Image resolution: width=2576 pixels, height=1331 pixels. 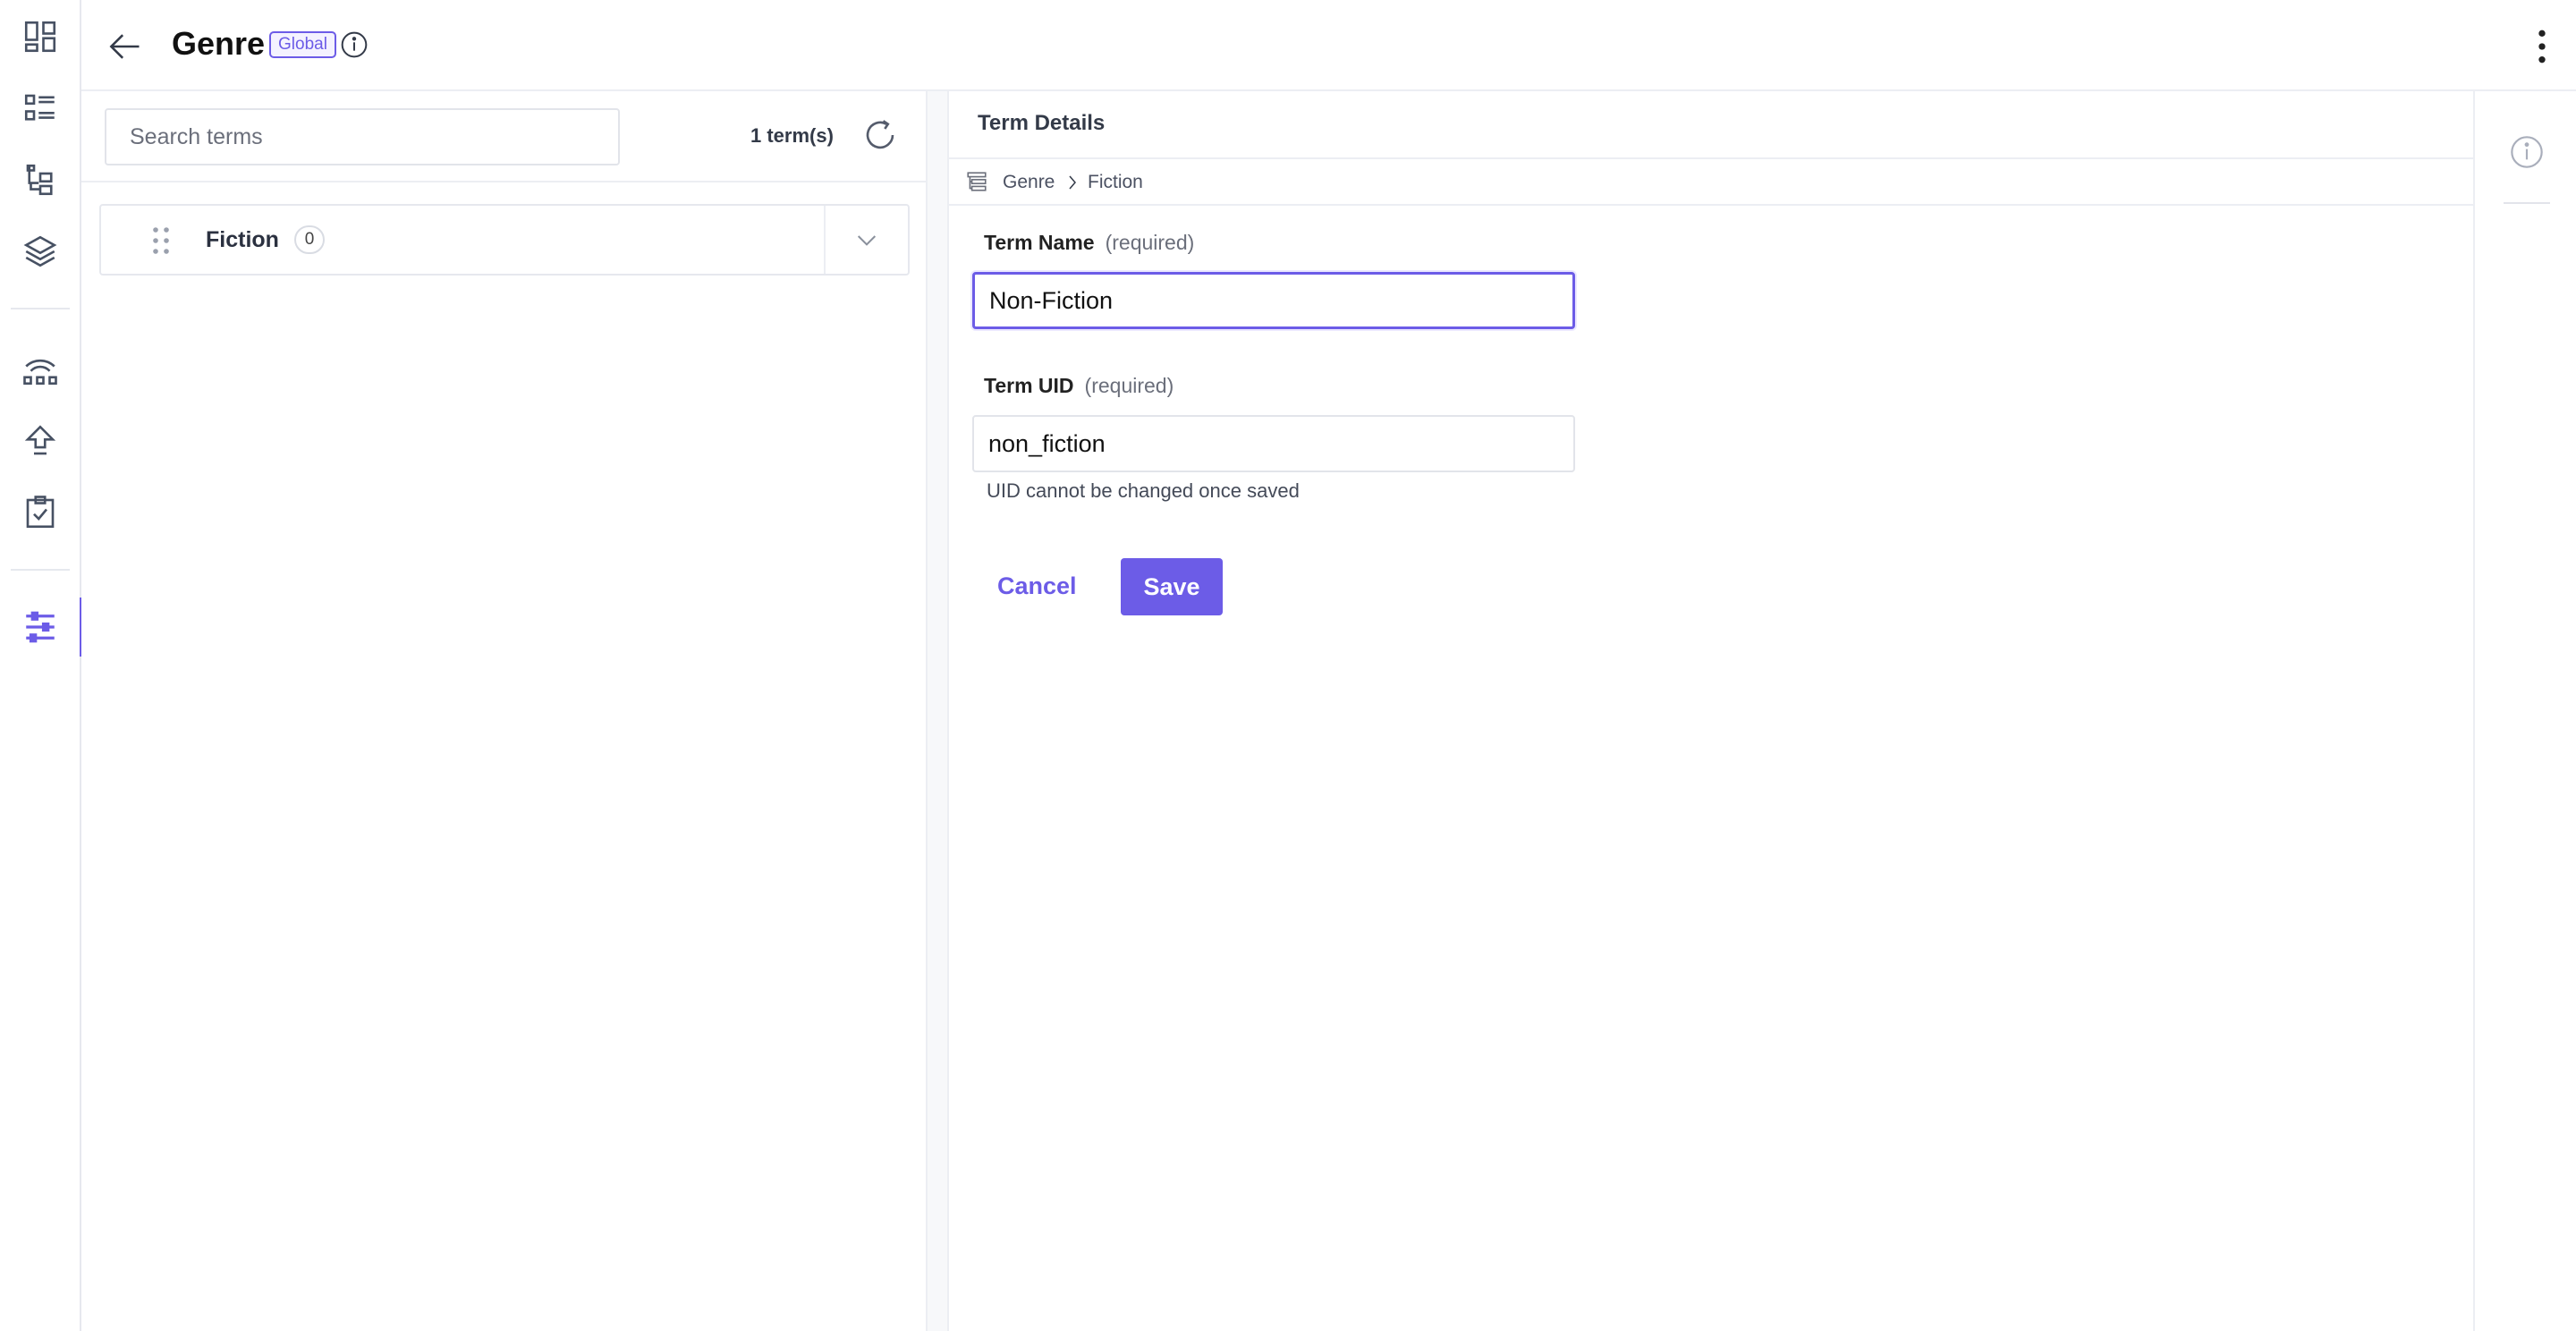 What do you see at coordinates (161, 241) in the screenshot?
I see `drag-handle-icon` at bounding box center [161, 241].